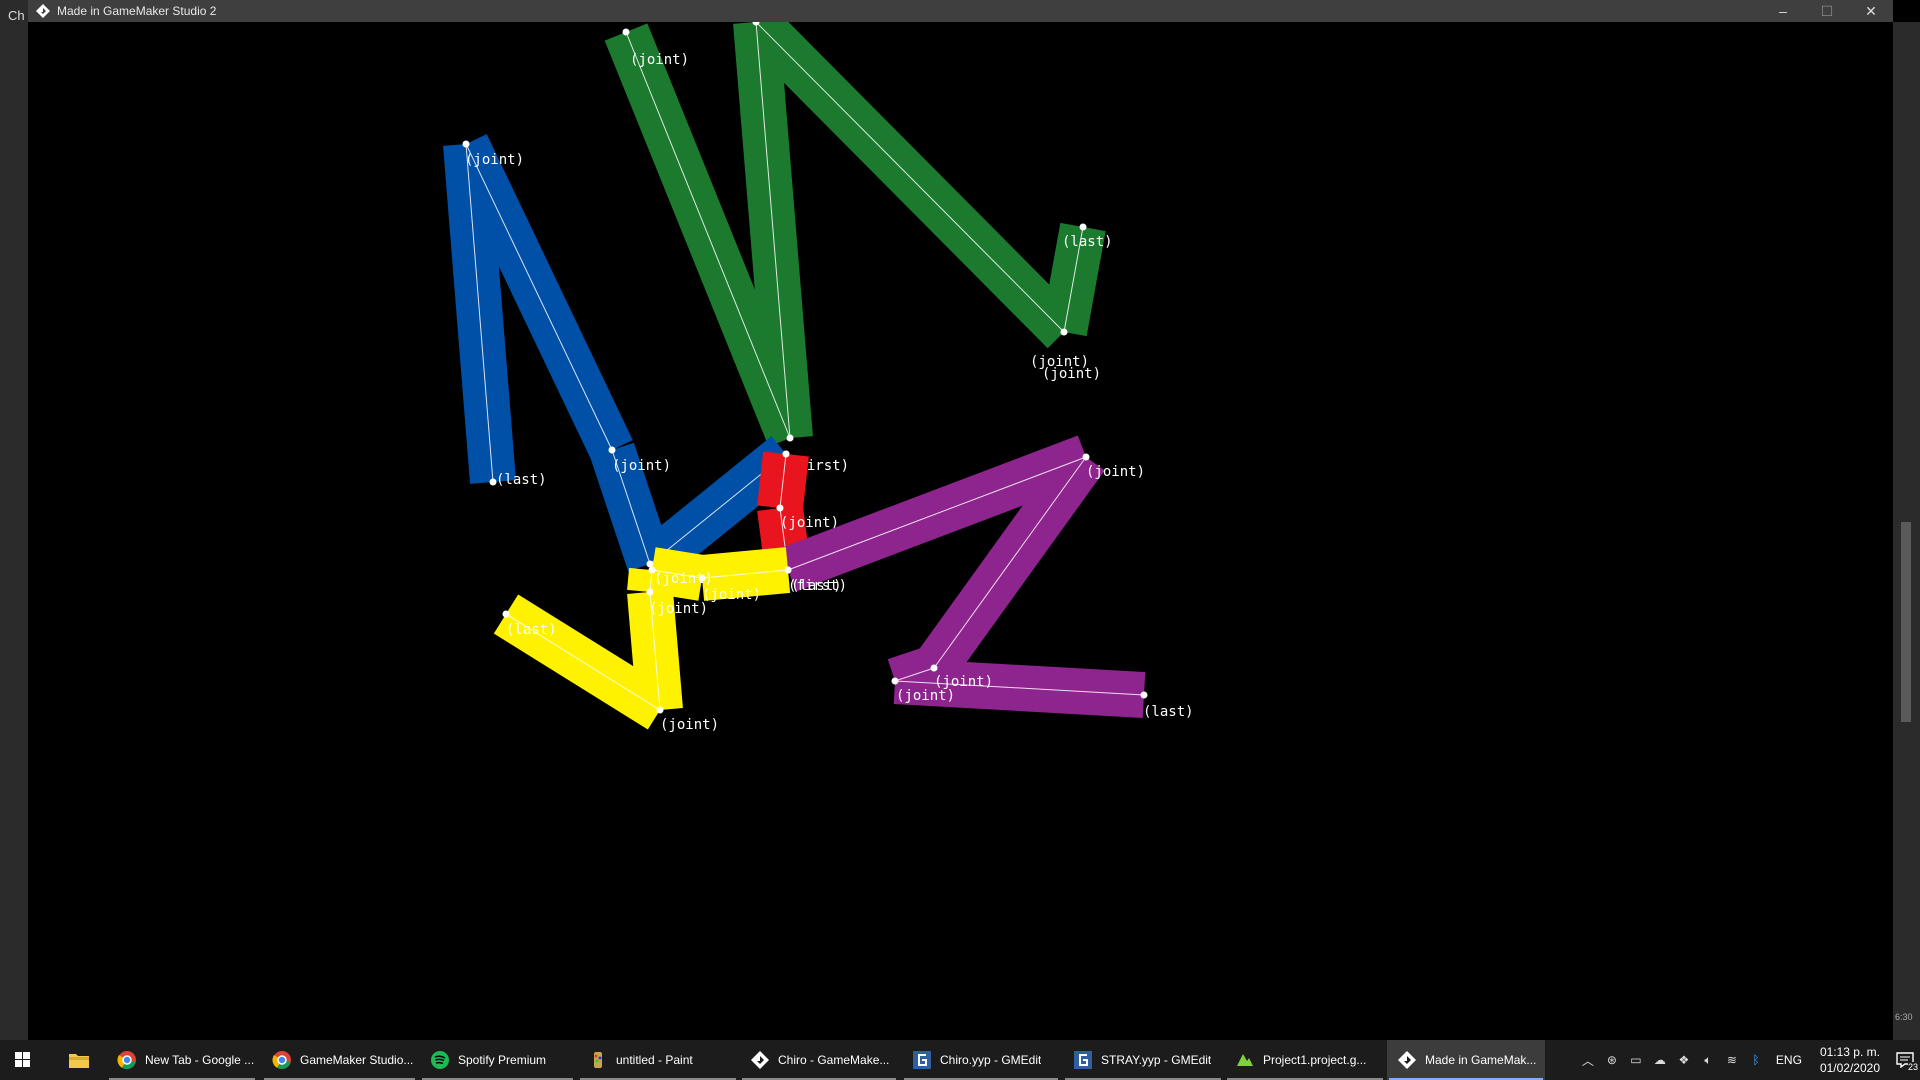  Describe the element at coordinates (1588, 1060) in the screenshot. I see `chevron-up-icon: ︿` at that location.